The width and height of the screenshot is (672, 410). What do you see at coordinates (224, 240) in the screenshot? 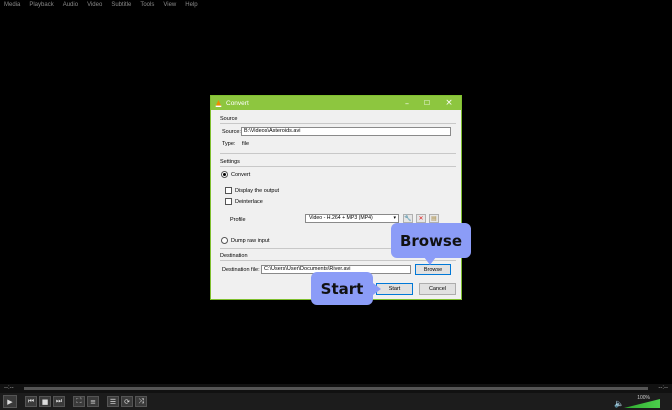
I see `dump-raw-radio` at bounding box center [224, 240].